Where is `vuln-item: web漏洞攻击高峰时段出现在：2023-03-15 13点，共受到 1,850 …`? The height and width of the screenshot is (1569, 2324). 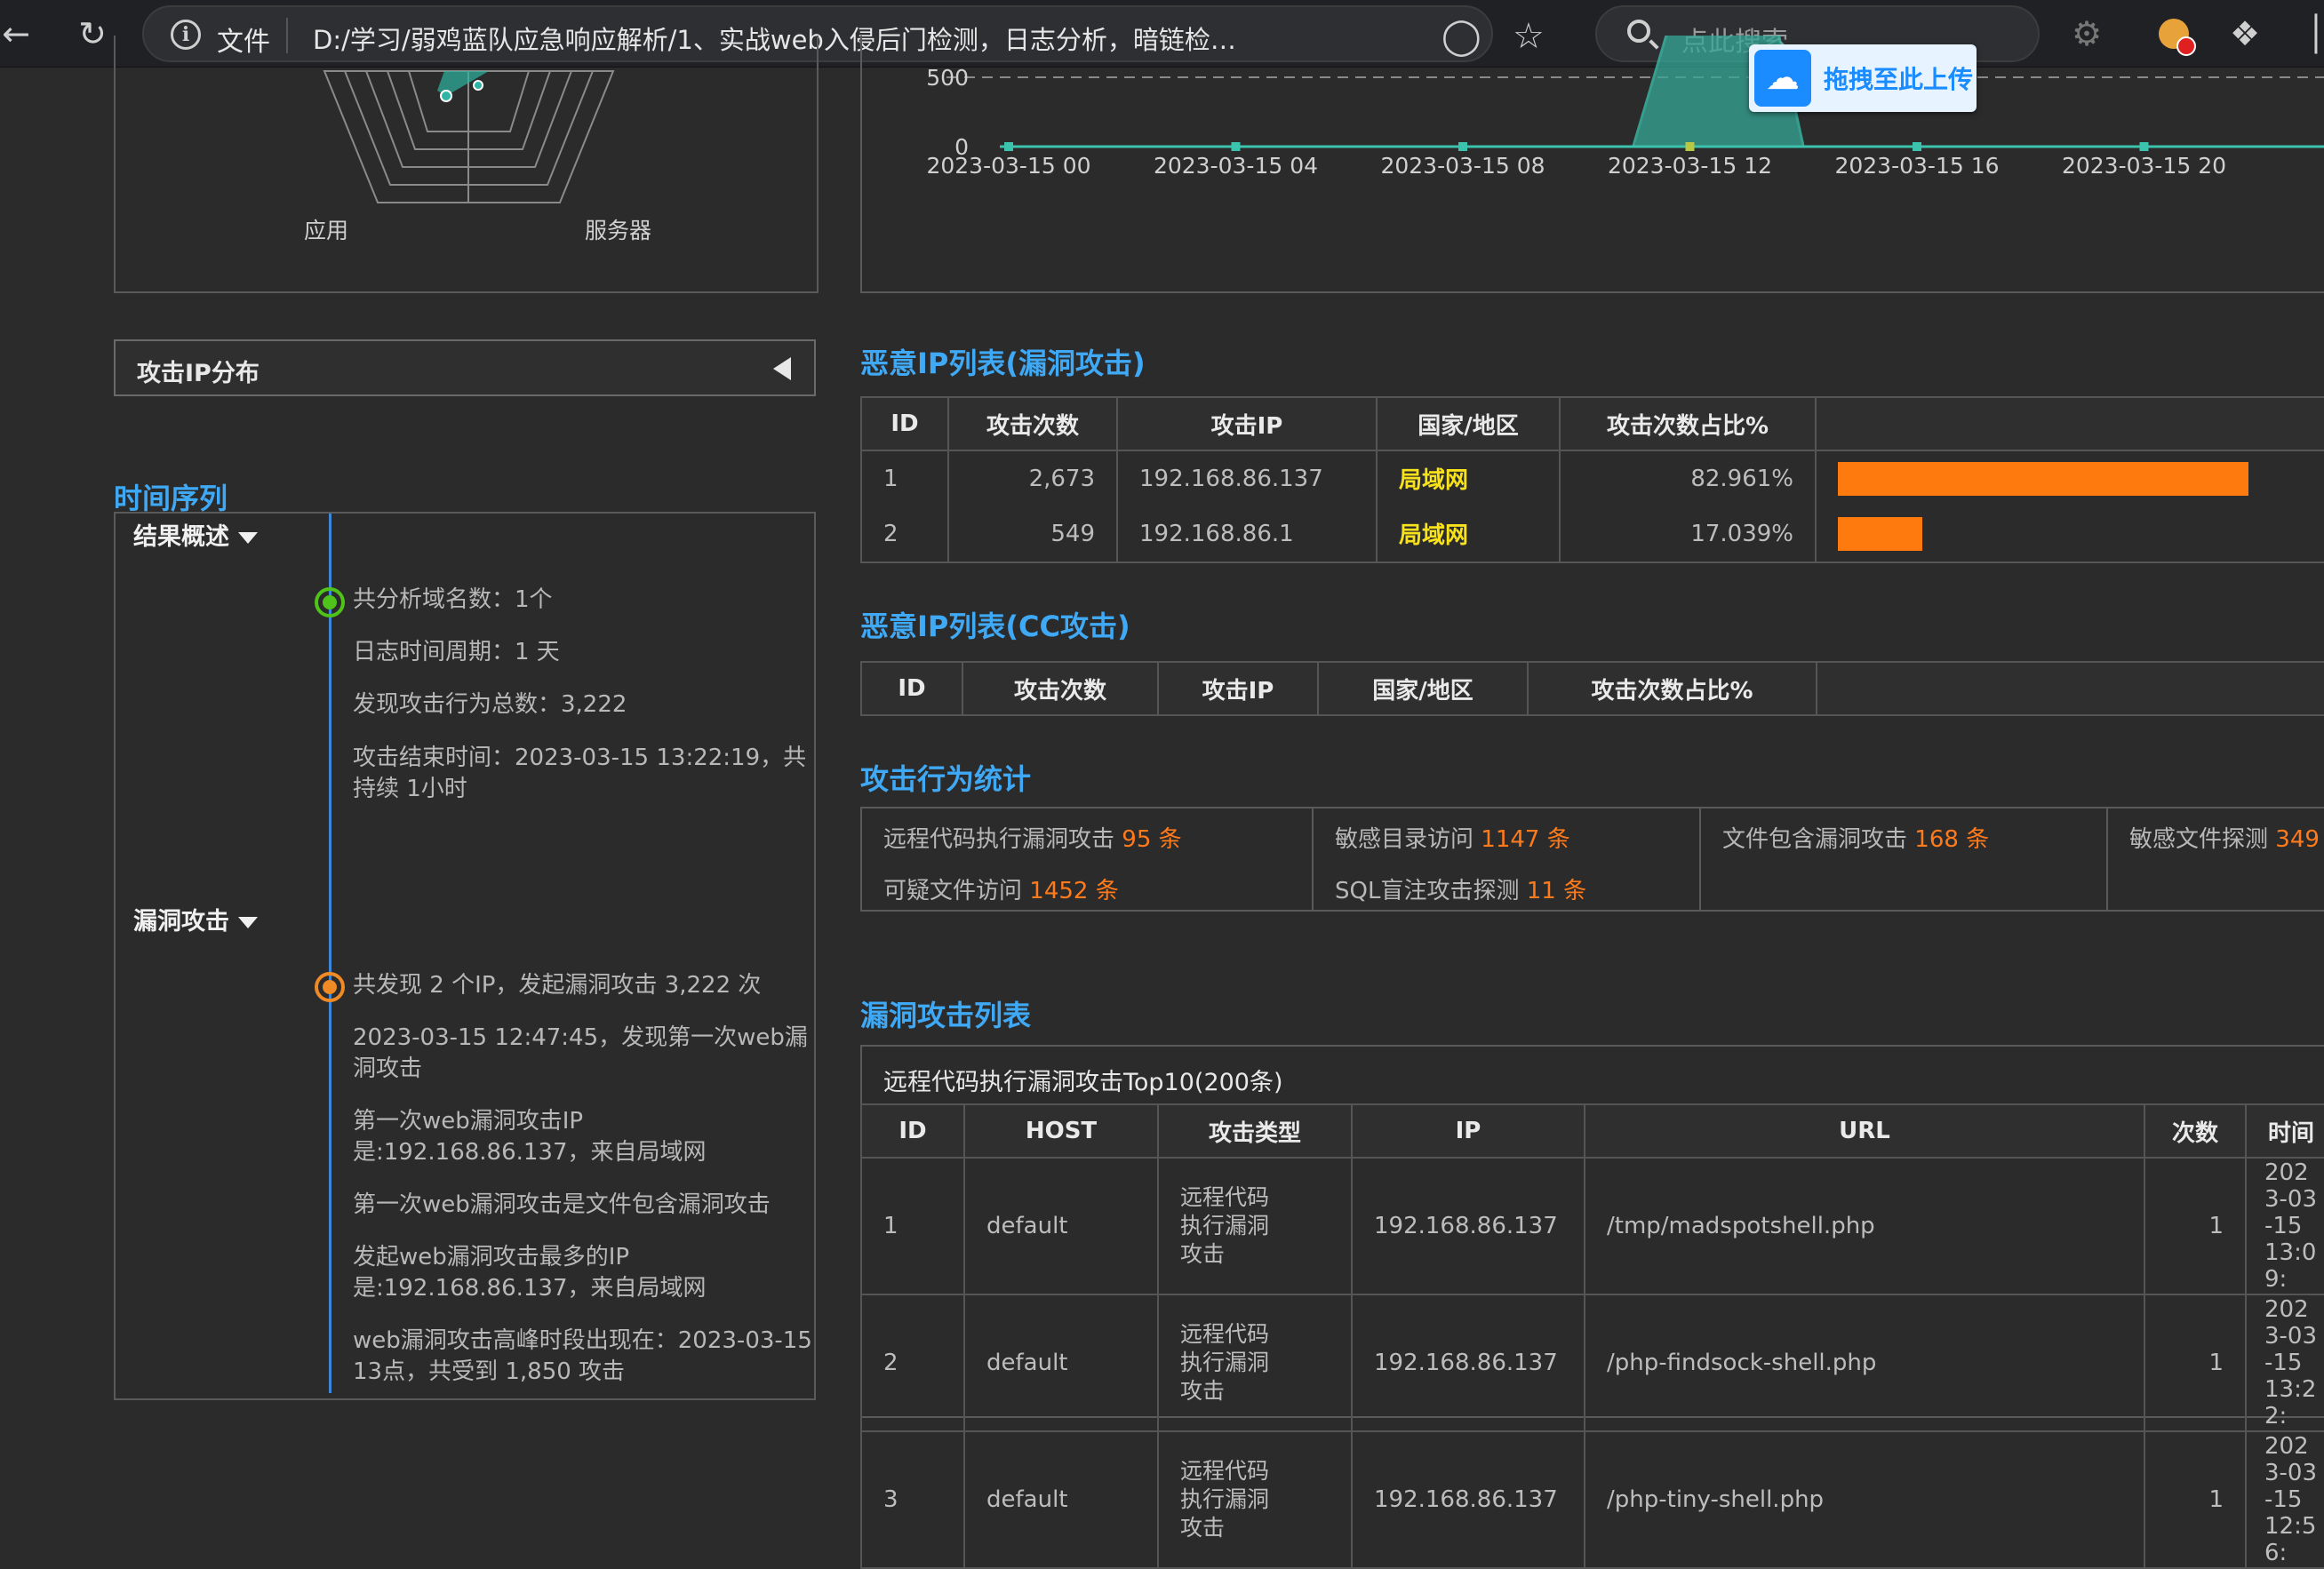 vuln-item: web漏洞攻击高峰时段出现在：2023-03-15 13点，共受到 1,850 … is located at coordinates (582, 1356).